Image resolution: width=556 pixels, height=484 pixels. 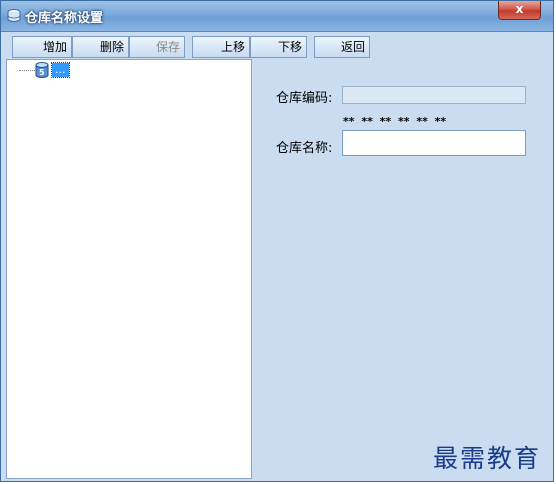 I want to click on code-format-hint: ** ** ** ** ** **, so click(x=395, y=121).